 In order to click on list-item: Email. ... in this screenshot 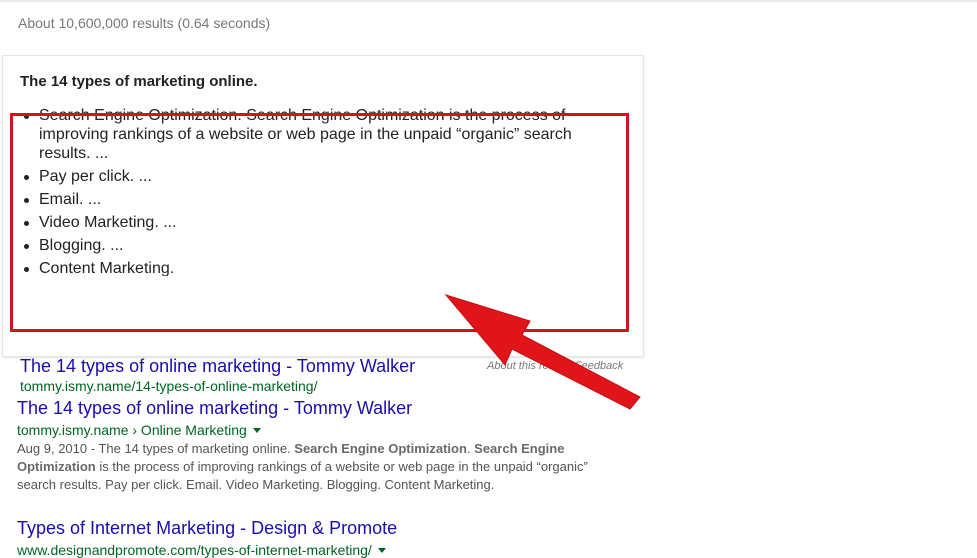, I will do `click(313, 199)`.